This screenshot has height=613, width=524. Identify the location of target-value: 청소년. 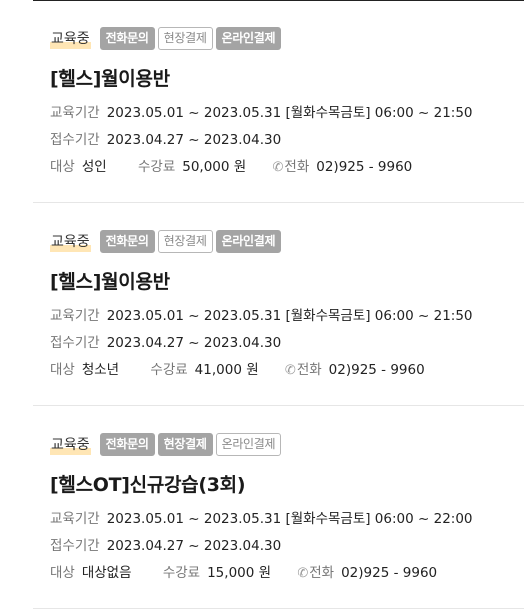
(100, 370).